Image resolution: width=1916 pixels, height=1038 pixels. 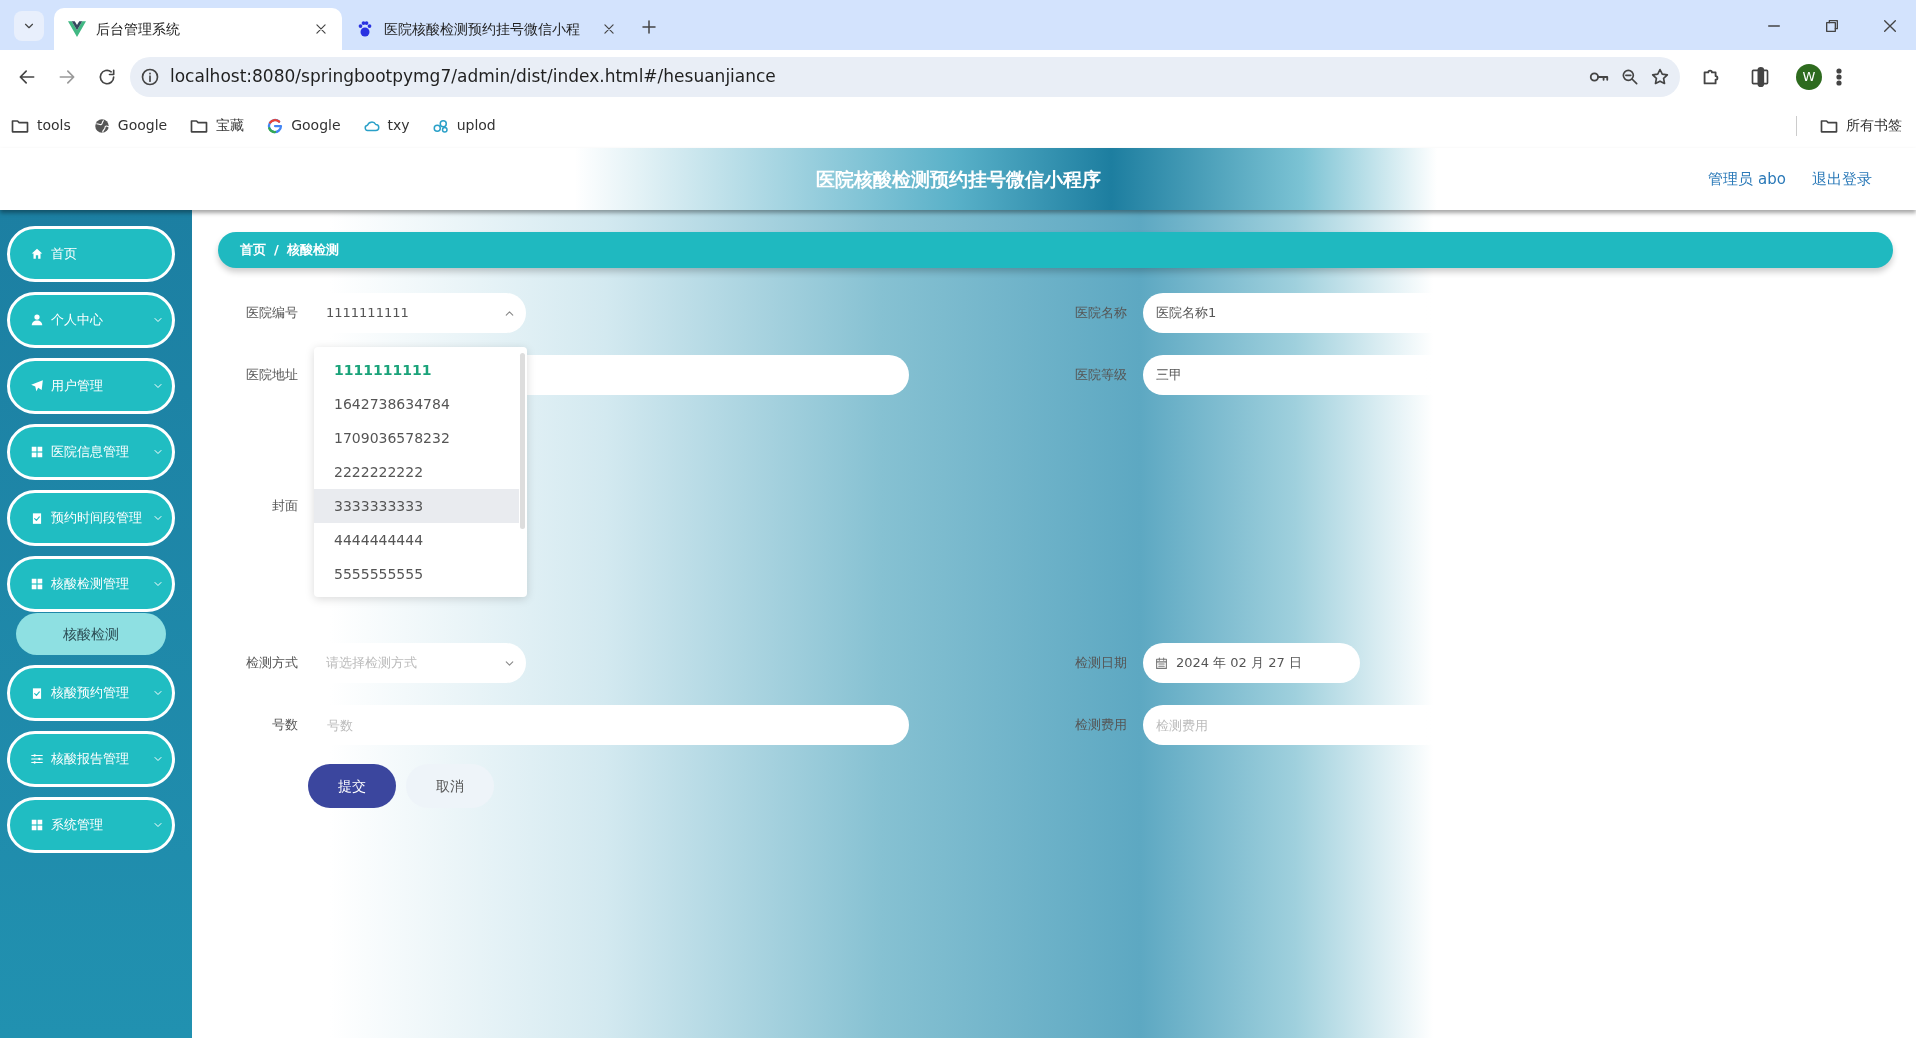 What do you see at coordinates (90, 584) in the screenshot?
I see `sidebar-label: 核酸检测管理` at bounding box center [90, 584].